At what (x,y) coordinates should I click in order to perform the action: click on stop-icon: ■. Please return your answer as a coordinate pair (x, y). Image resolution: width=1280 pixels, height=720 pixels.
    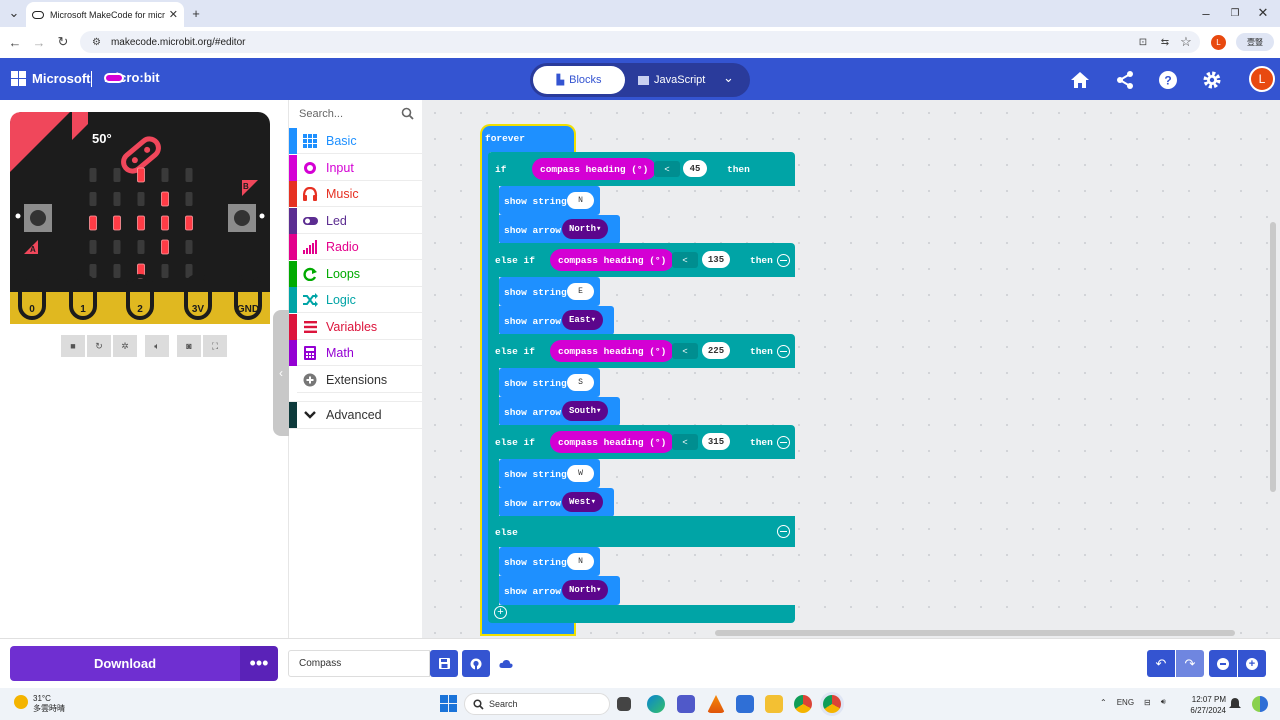
    Looking at the image, I should click on (73, 346).